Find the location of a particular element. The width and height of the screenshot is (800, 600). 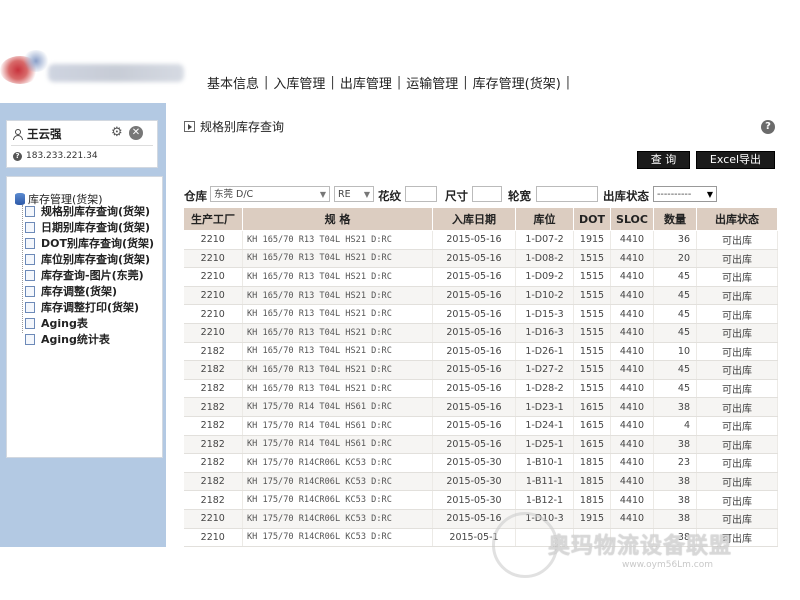

cell-location: 1-D15-3 is located at coordinates (544, 314).